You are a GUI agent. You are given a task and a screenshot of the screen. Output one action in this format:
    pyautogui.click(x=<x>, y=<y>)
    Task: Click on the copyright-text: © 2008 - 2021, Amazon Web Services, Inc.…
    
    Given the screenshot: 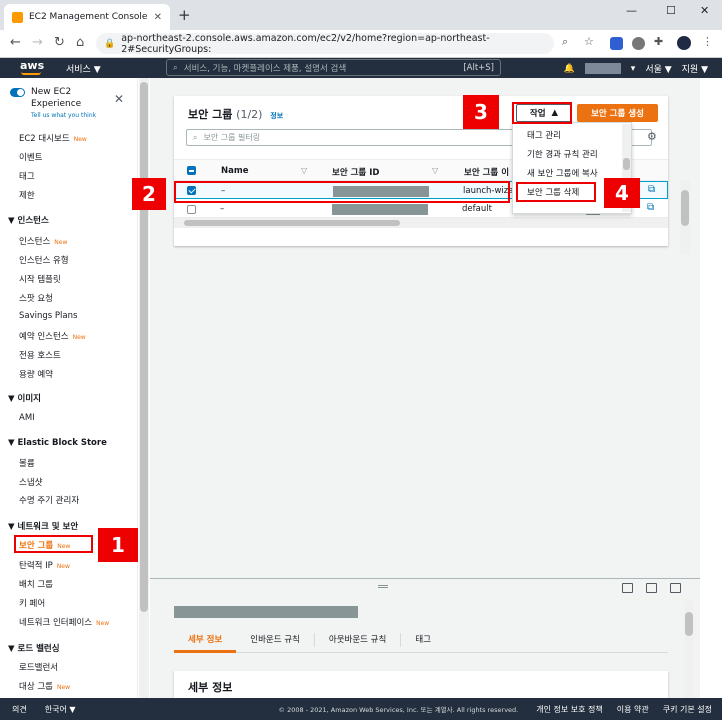 What is the action you would take?
    pyautogui.click(x=398, y=710)
    